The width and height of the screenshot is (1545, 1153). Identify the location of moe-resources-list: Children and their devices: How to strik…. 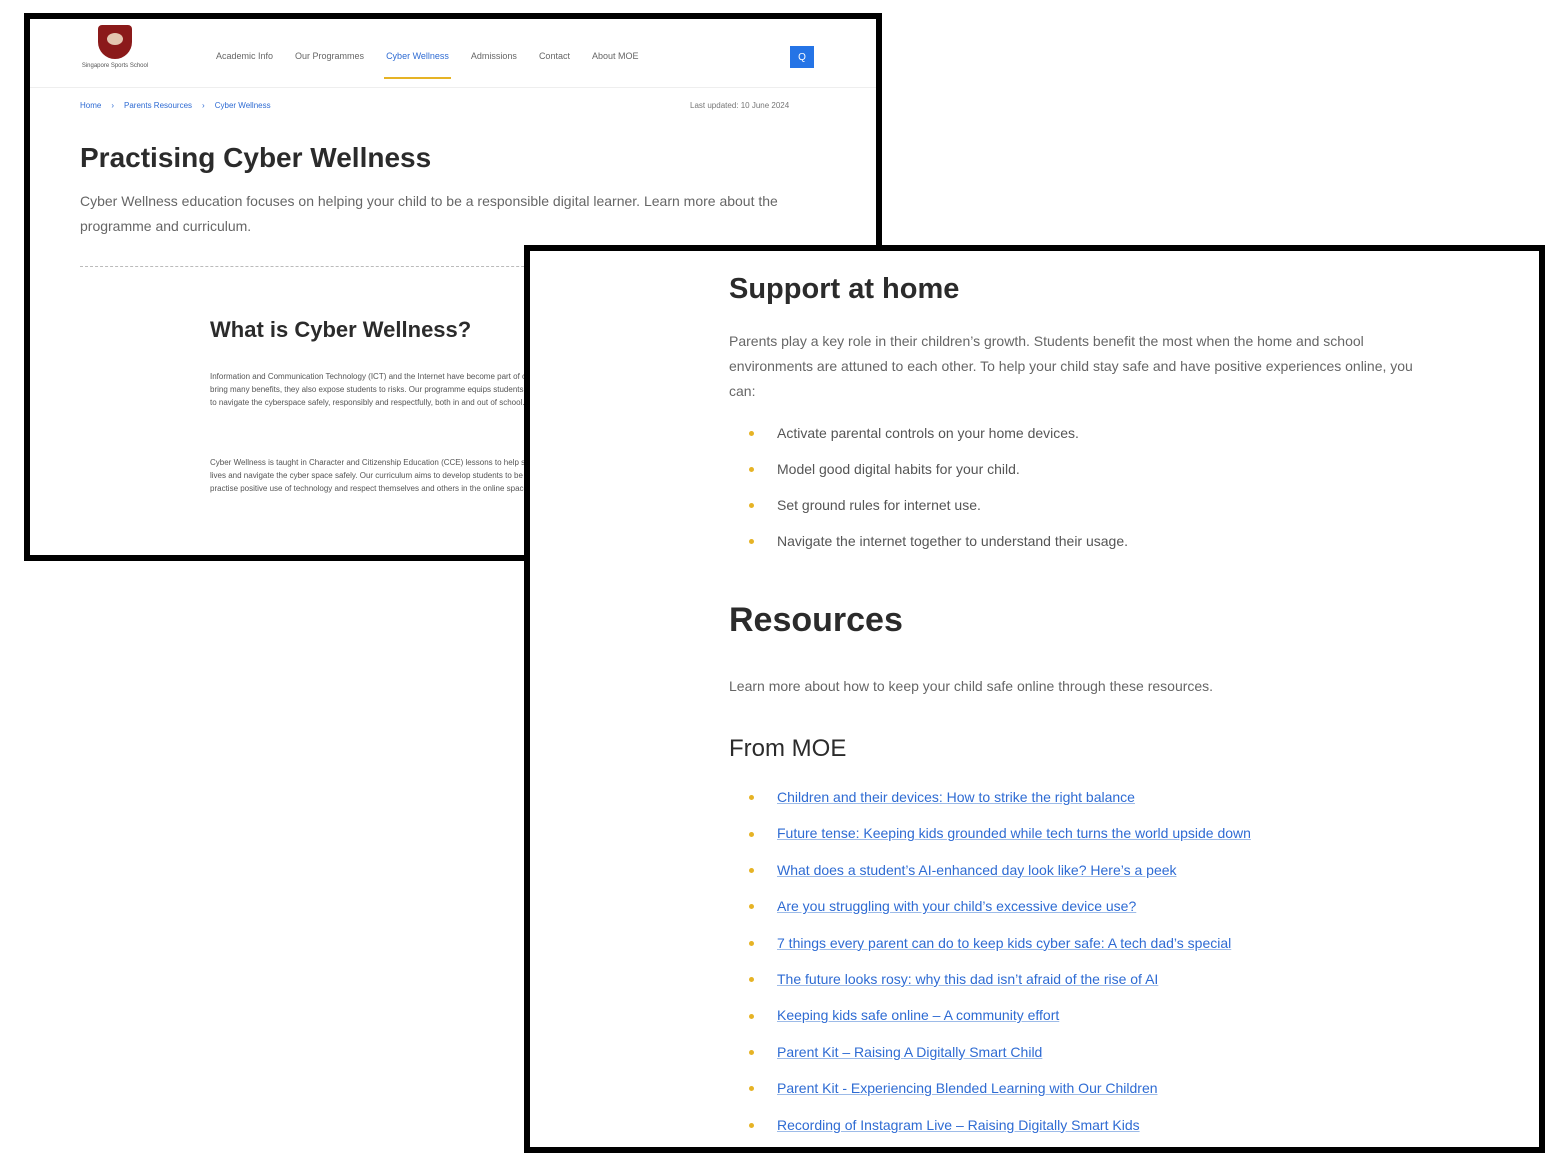
(990, 961).